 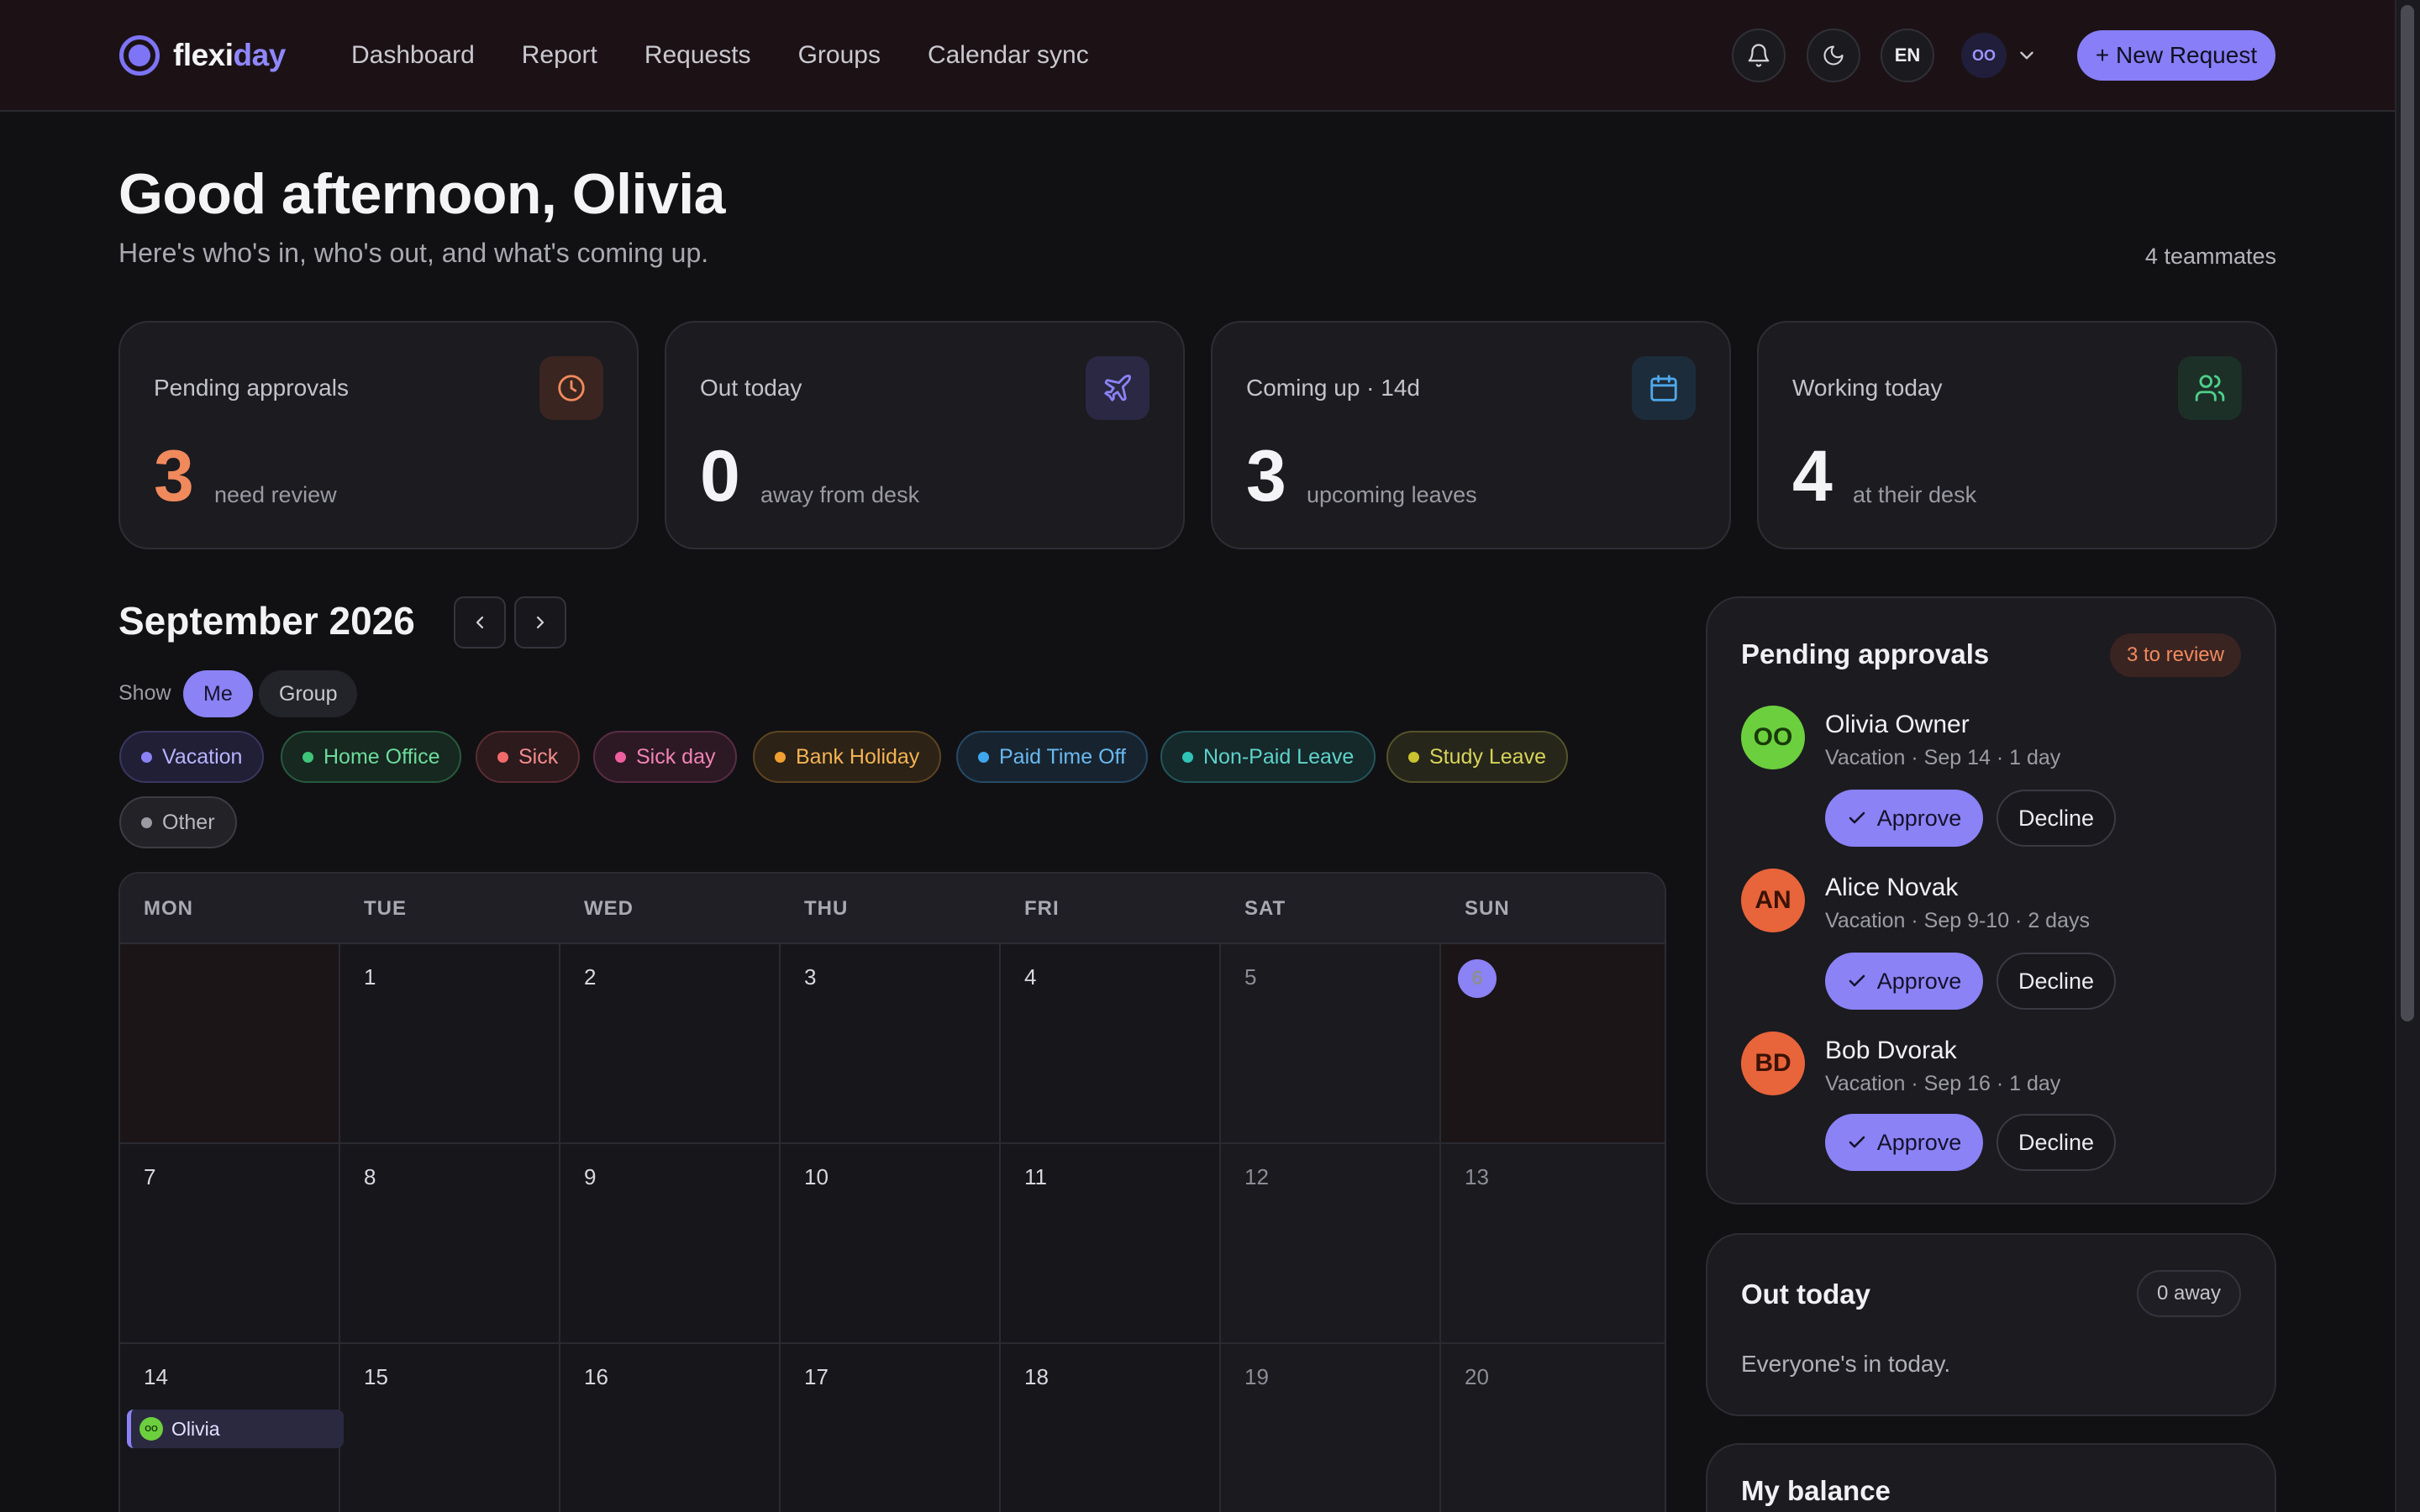 What do you see at coordinates (671, 1244) in the screenshot?
I see `calendar-day: 9` at bounding box center [671, 1244].